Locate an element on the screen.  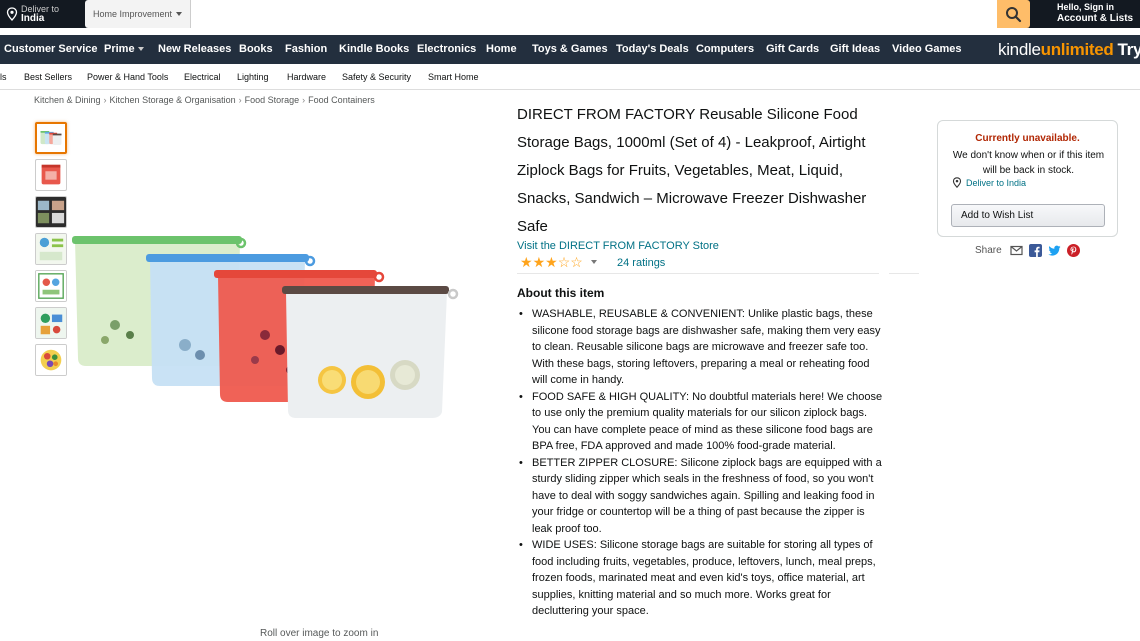
subnav-item-lighting: Lighting is located at coordinates (253, 77).